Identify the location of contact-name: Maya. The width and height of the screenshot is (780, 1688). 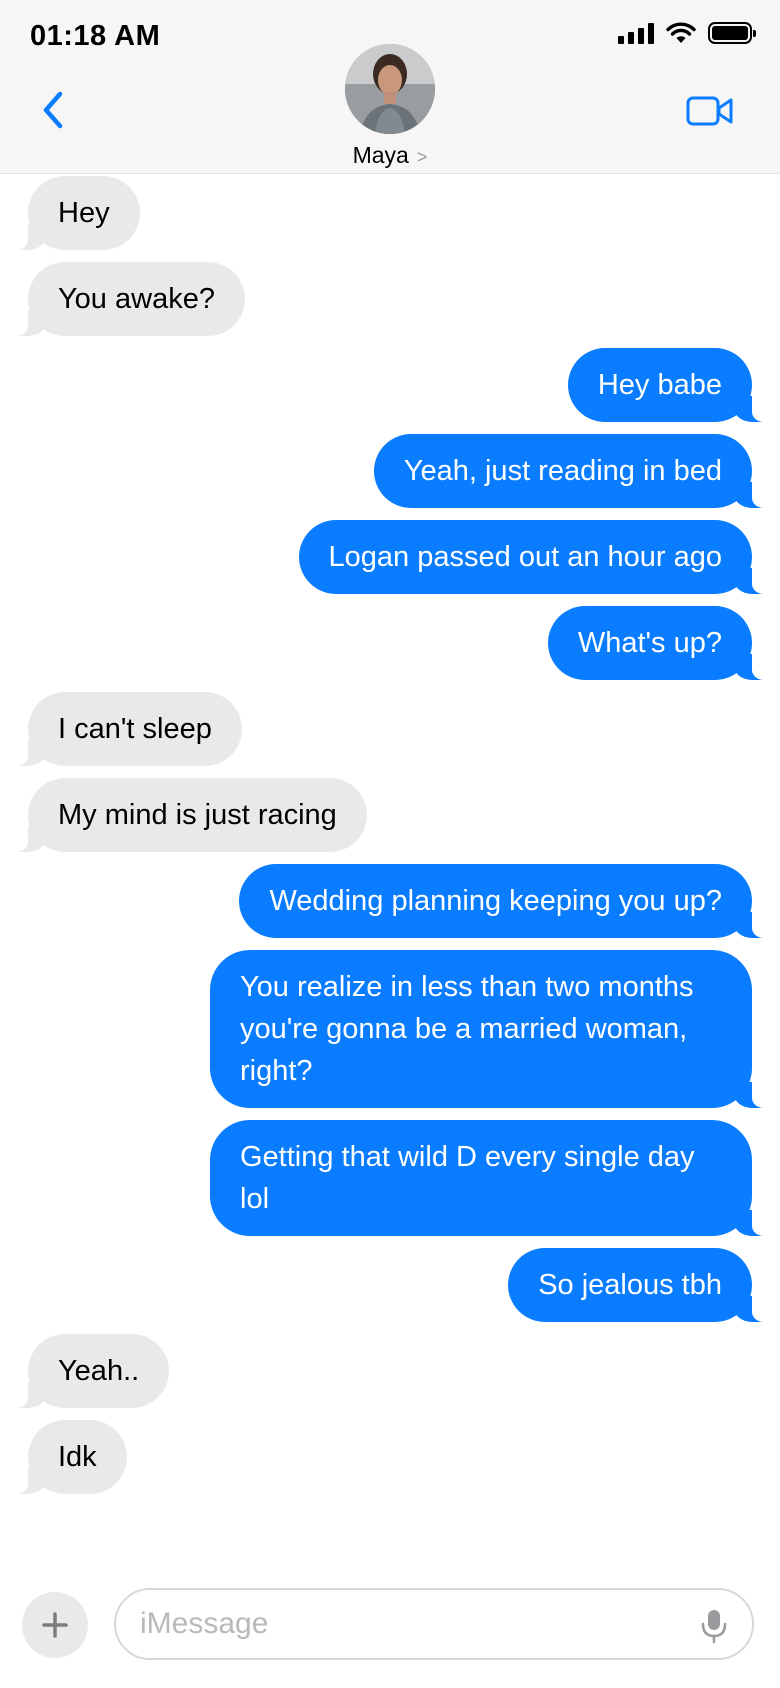
(380, 155).